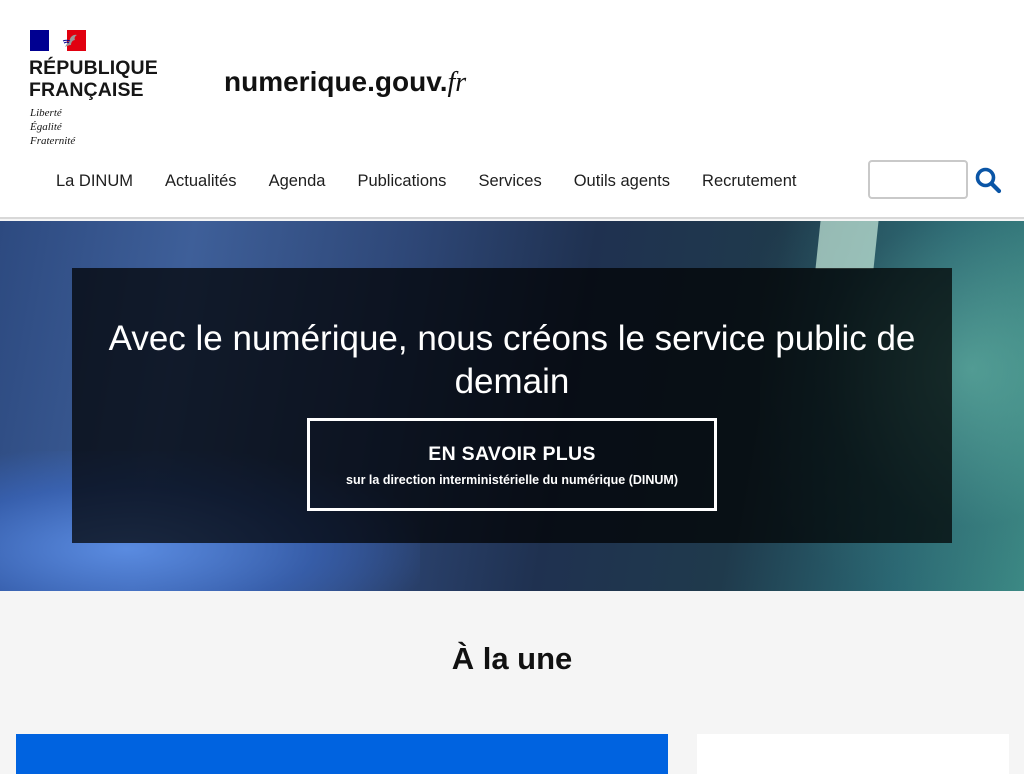 The height and width of the screenshot is (774, 1024). What do you see at coordinates (46, 127) in the screenshot?
I see `motto-egalite: Égalité` at bounding box center [46, 127].